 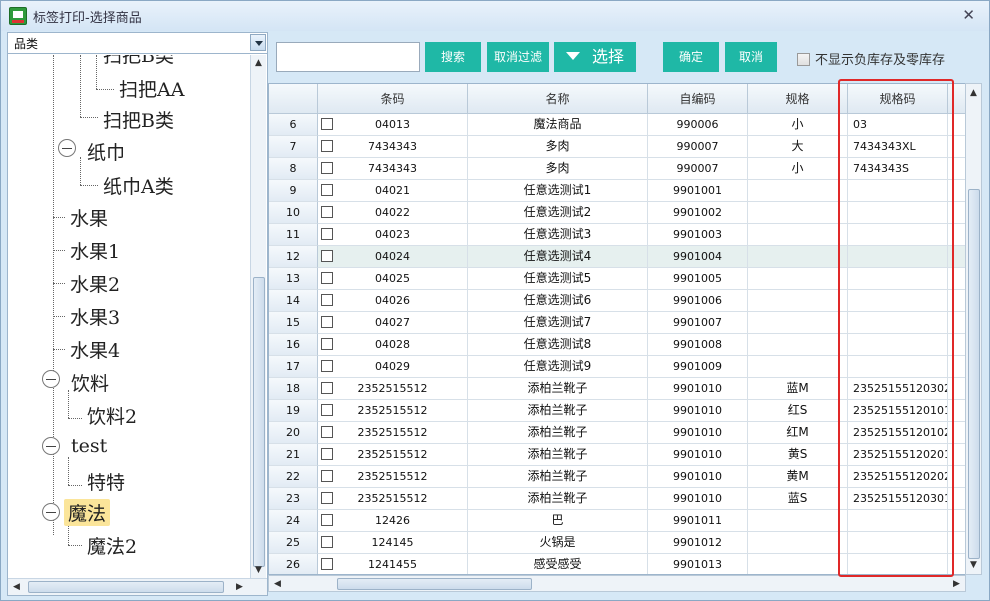 I want to click on tree-node-magic2: 魔法2, so click(x=112, y=545).